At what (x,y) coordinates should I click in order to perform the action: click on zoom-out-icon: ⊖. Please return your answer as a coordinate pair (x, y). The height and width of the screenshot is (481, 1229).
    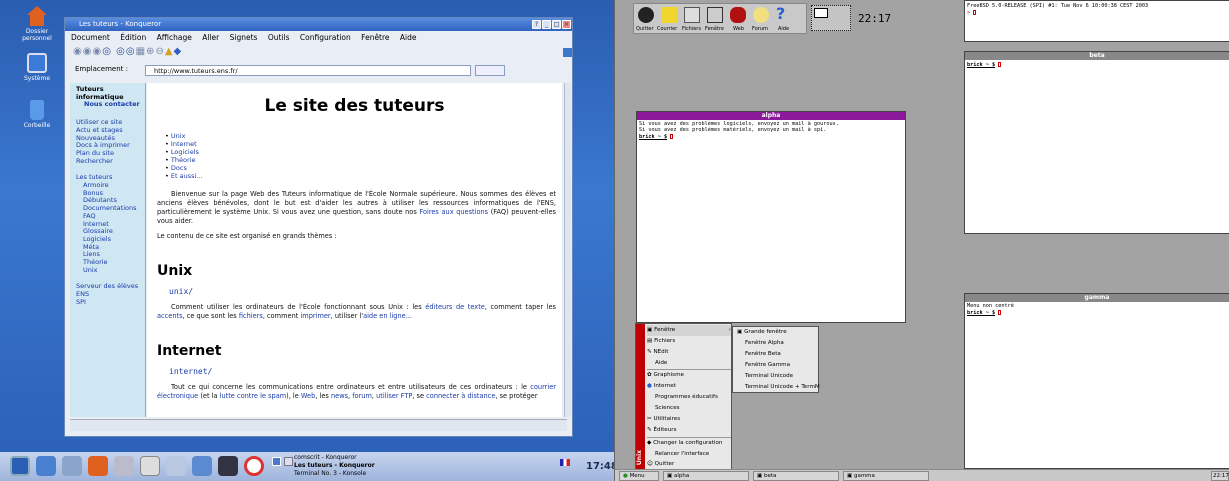
    Looking at the image, I should click on (159, 51).